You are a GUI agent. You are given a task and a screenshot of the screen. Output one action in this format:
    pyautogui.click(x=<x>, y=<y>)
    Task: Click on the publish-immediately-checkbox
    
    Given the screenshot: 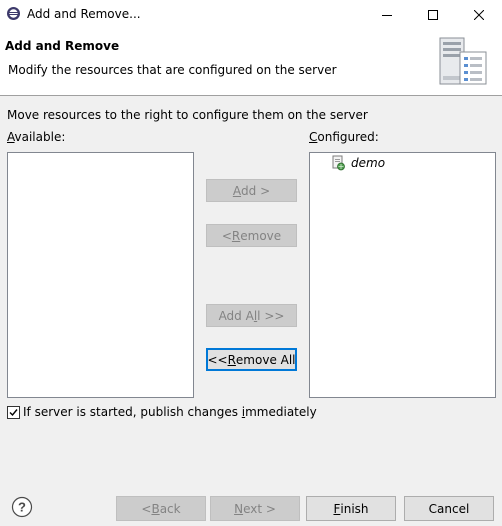 What is the action you would take?
    pyautogui.click(x=13, y=412)
    